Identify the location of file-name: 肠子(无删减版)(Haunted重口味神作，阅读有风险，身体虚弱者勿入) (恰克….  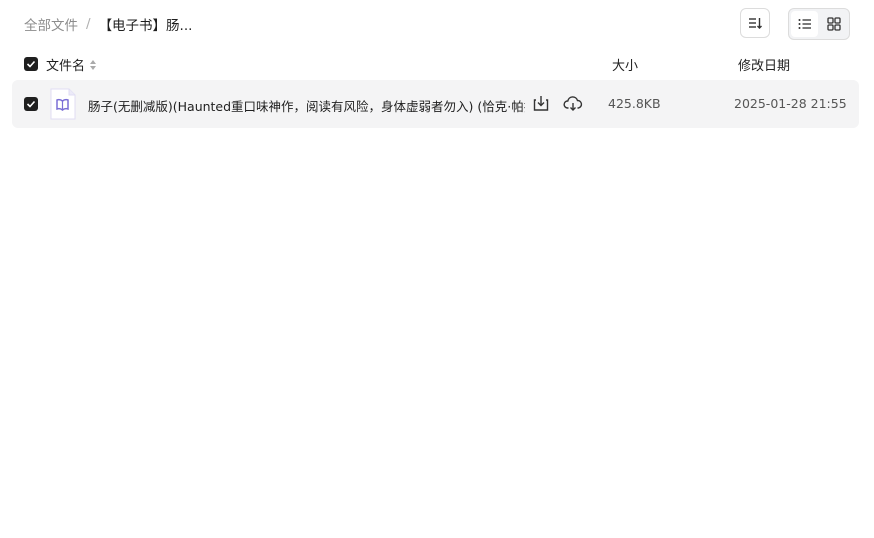
(306, 105).